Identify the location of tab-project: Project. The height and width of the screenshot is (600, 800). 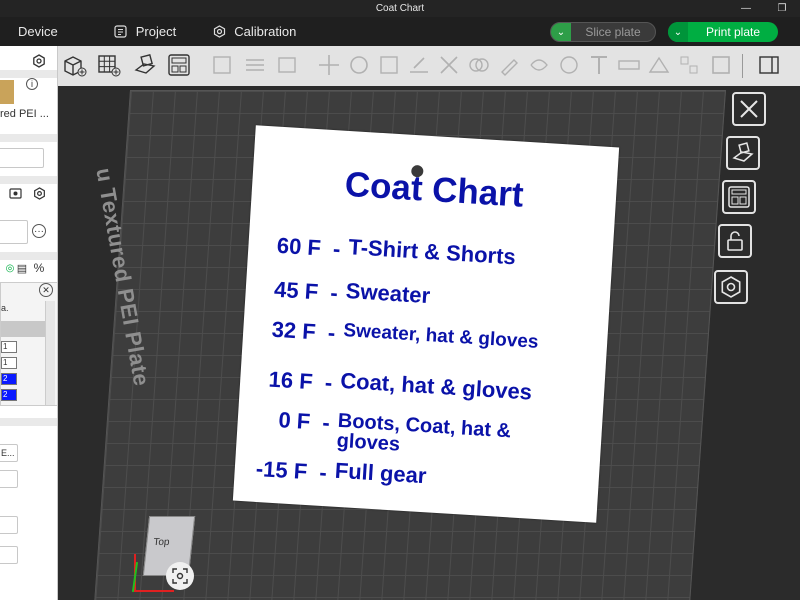
(145, 31).